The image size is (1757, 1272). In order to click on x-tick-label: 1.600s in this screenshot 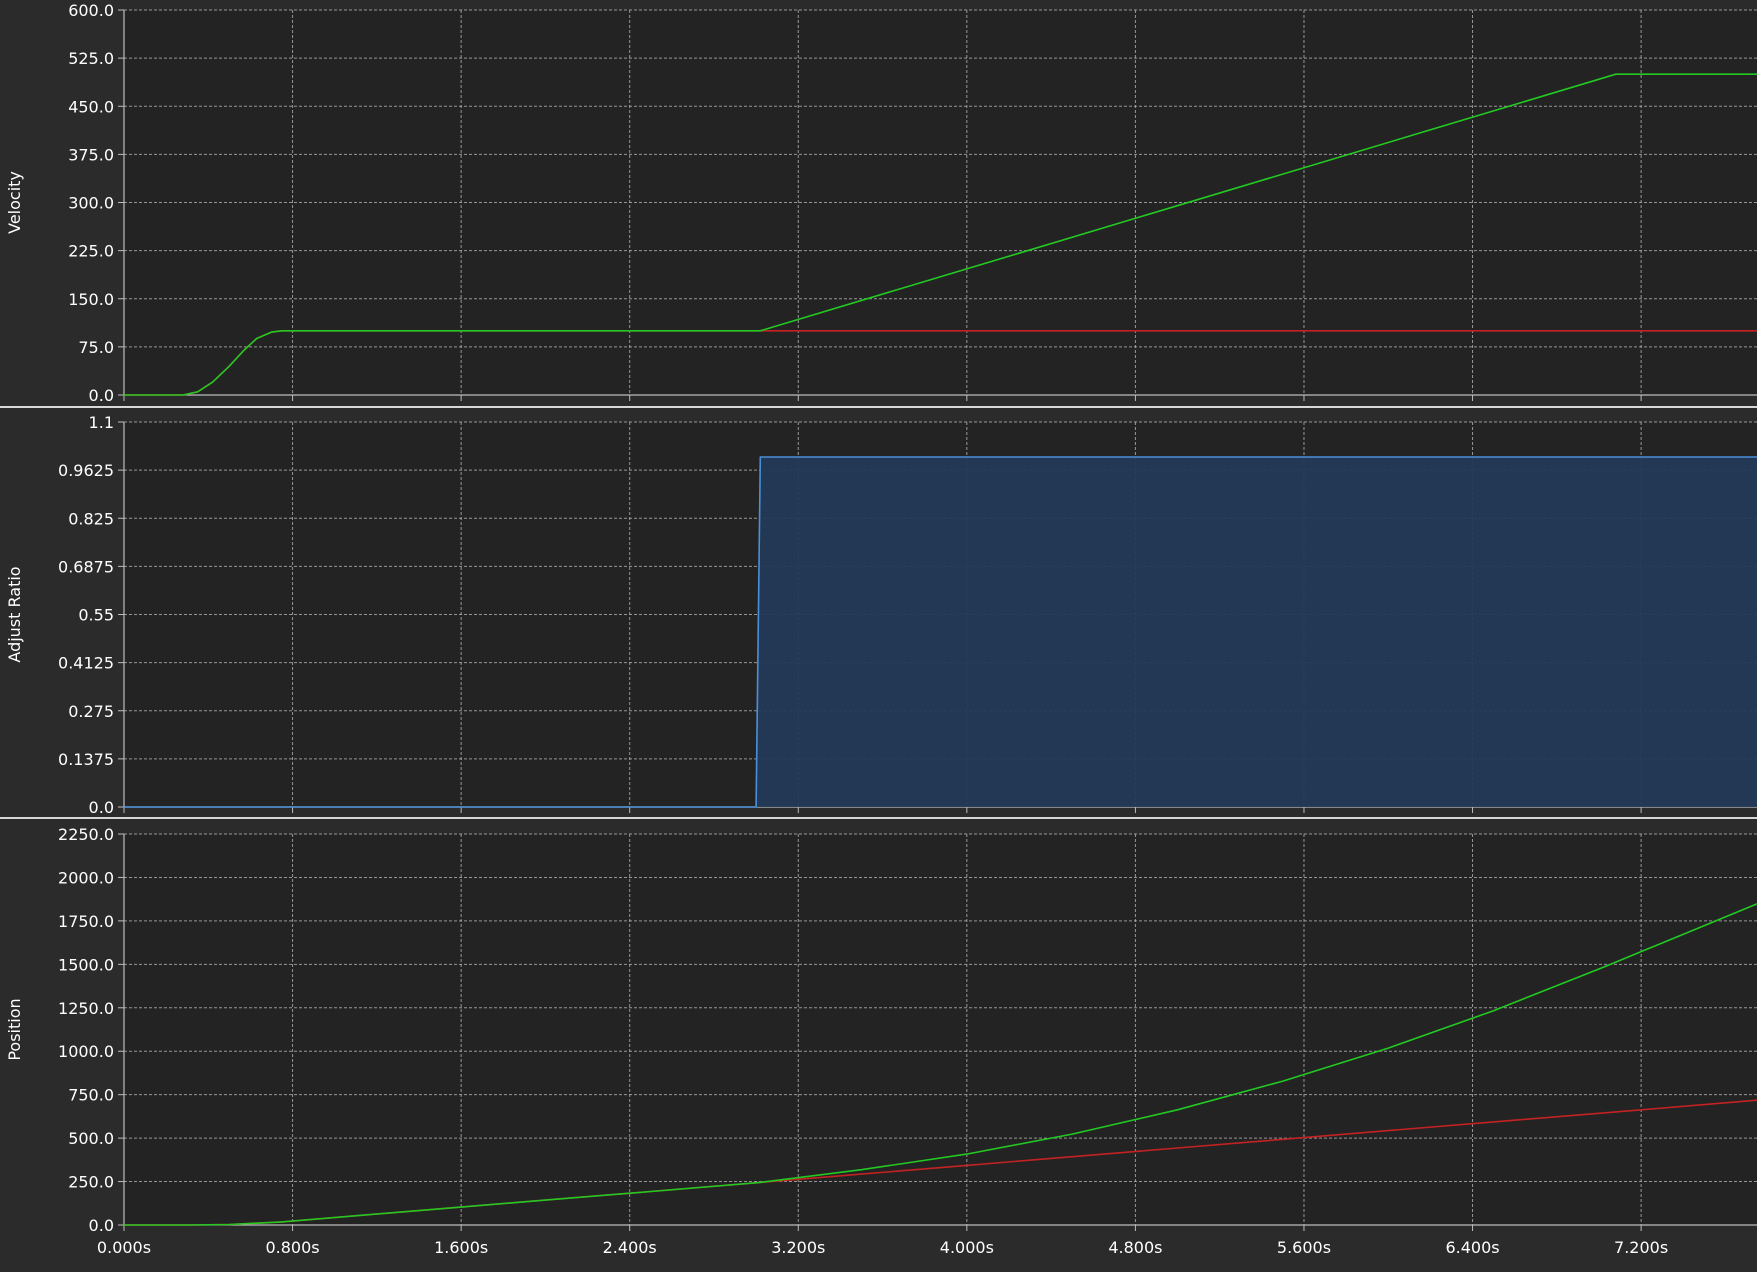, I will do `click(461, 1247)`.